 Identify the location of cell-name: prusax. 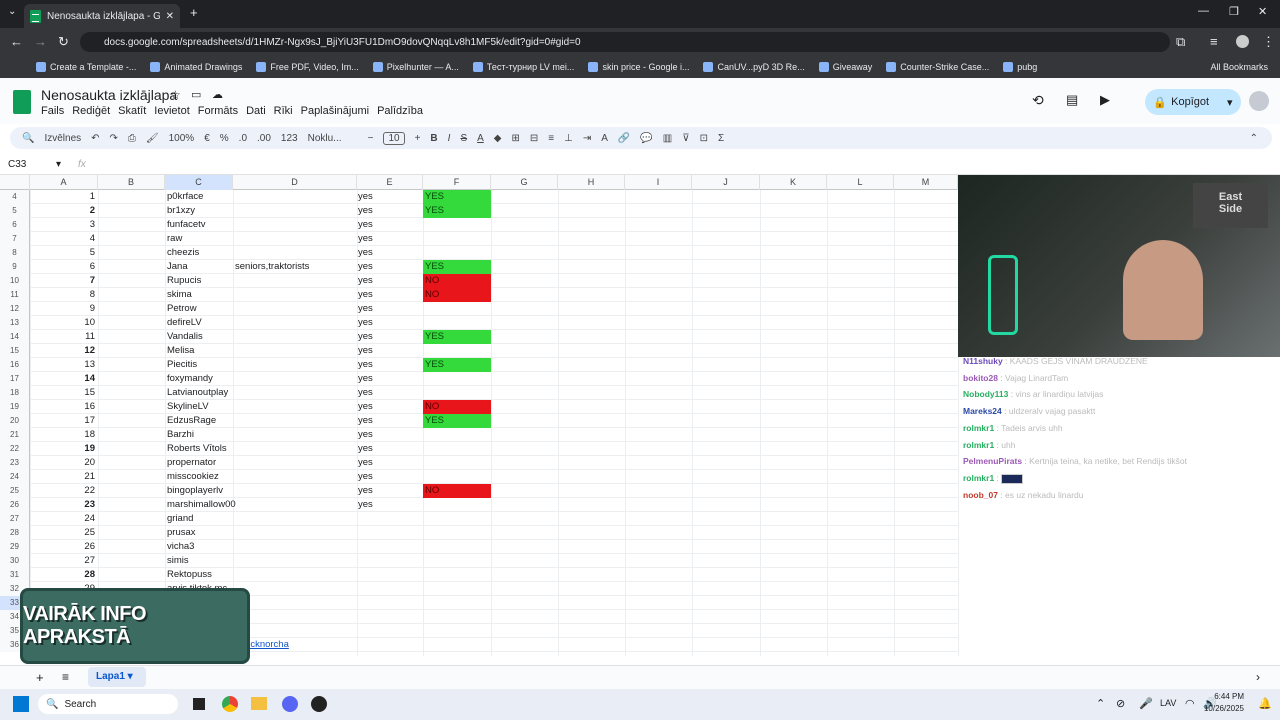
(200, 533).